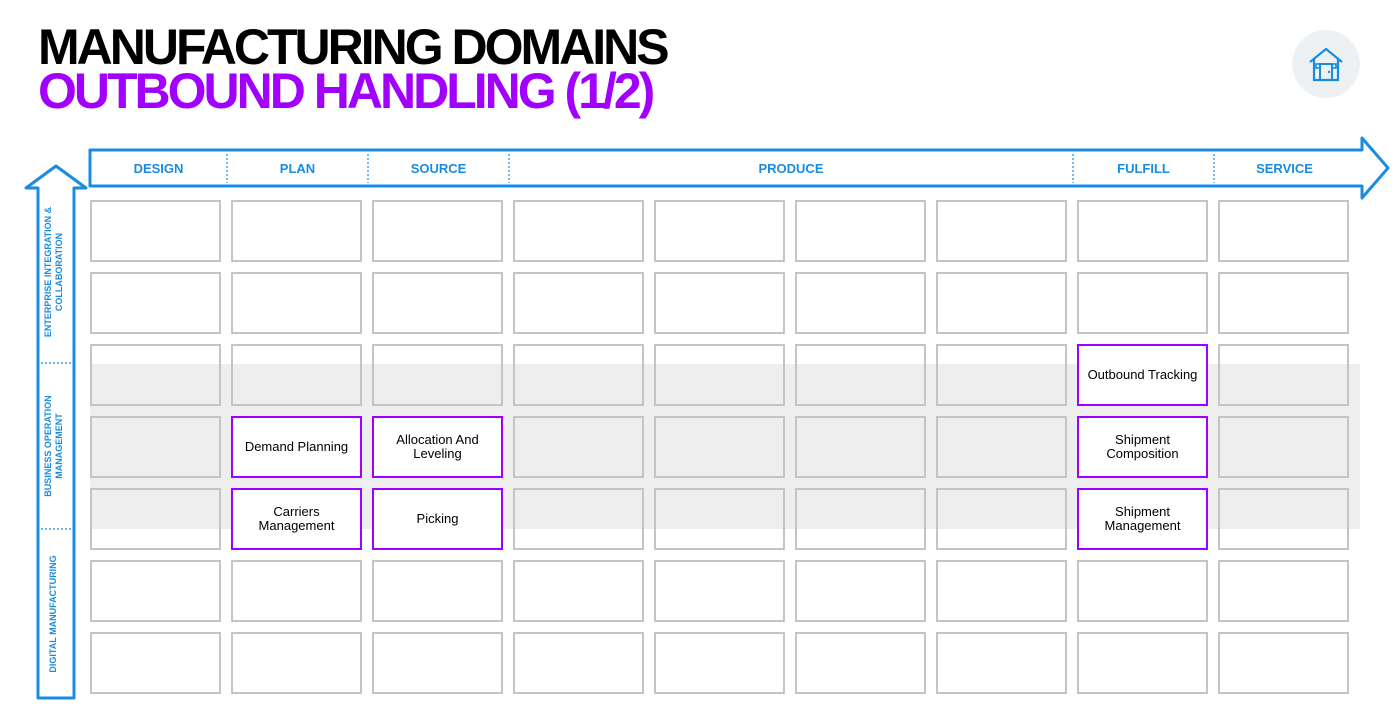 The width and height of the screenshot is (1397, 720). I want to click on column-label-produce: PRODUCE, so click(791, 168).